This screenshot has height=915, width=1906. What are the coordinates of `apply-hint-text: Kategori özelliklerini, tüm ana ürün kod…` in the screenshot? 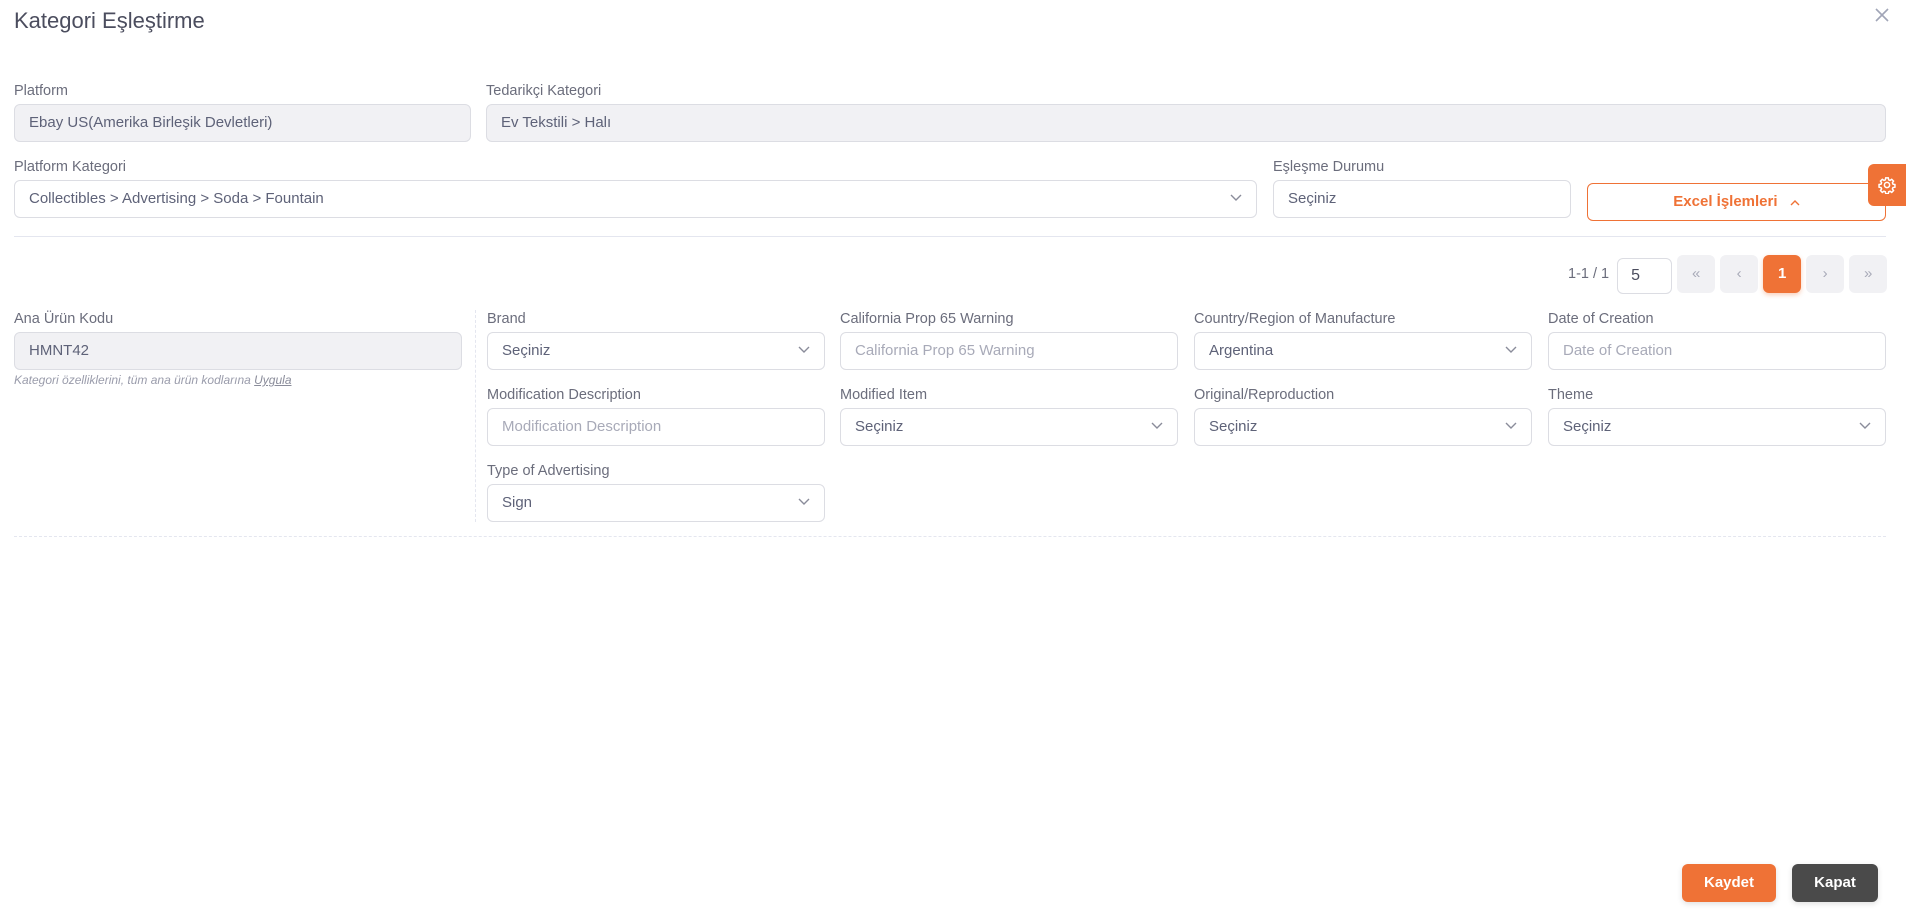 It's located at (134, 380).